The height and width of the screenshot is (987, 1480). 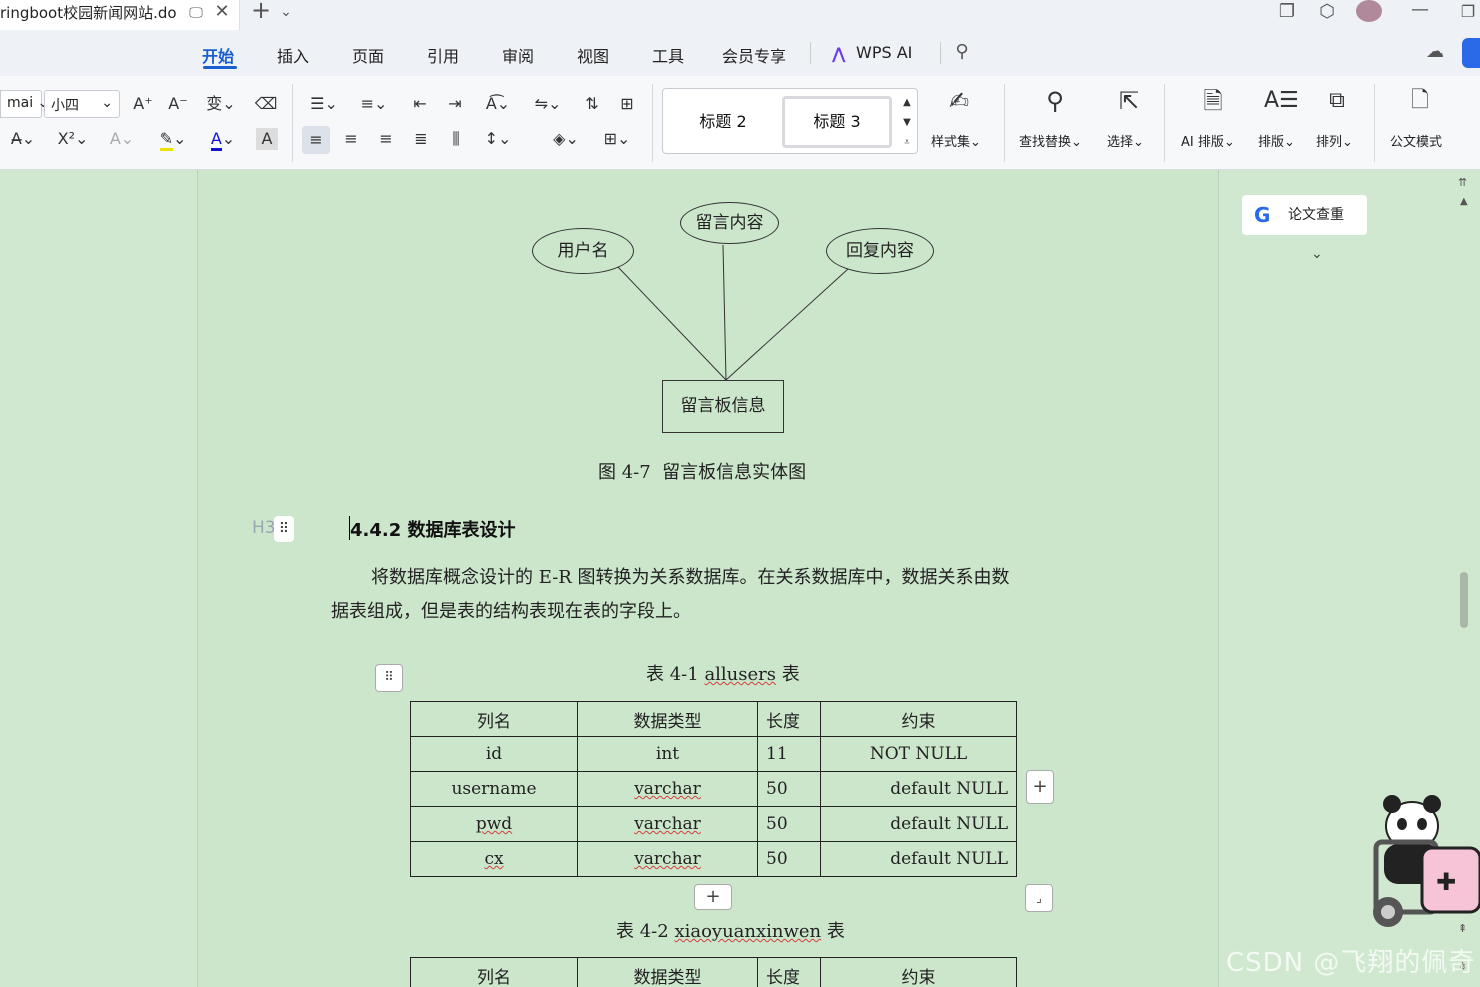 I want to click on paper-check-button: G 论文查重, so click(x=1304, y=215).